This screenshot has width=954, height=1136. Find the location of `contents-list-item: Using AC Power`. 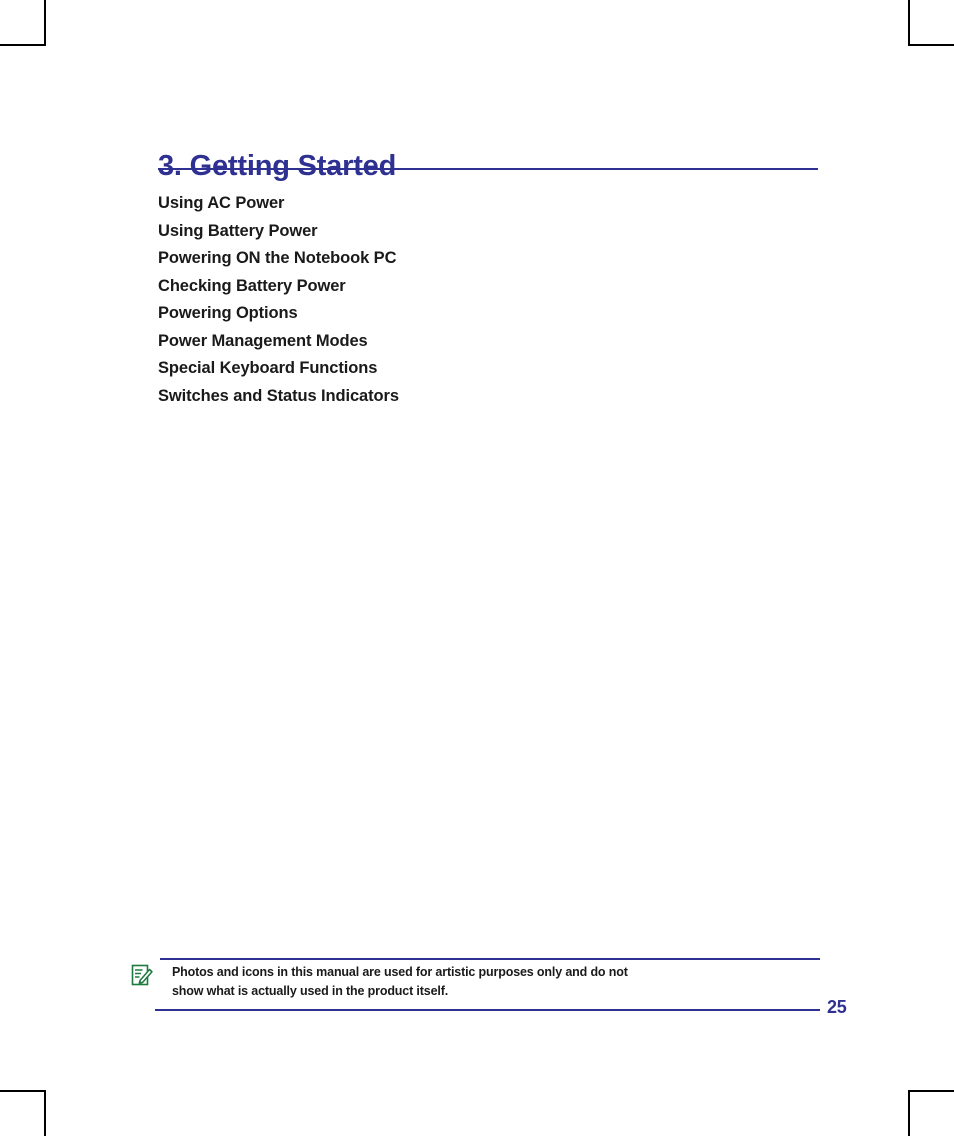

contents-list-item: Using AC Power is located at coordinates (221, 203).